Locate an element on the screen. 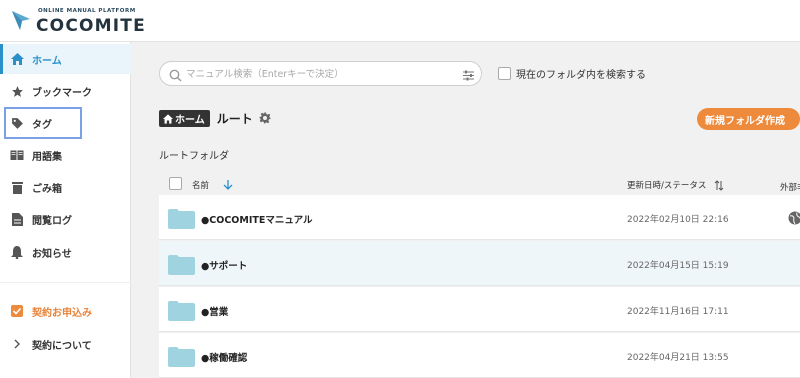 The image size is (800, 378). book-icon is located at coordinates (17, 155).